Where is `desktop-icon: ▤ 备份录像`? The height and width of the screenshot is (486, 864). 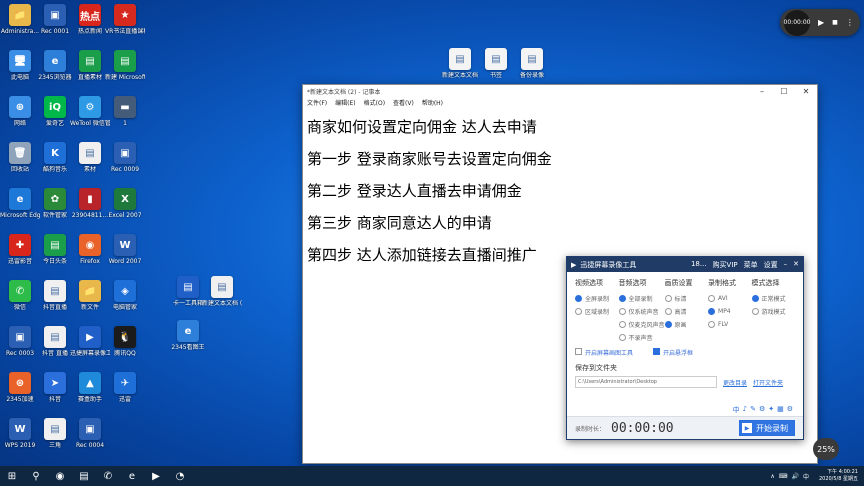
desktop-icon: ▤ 备份录像 is located at coordinates (532, 63).